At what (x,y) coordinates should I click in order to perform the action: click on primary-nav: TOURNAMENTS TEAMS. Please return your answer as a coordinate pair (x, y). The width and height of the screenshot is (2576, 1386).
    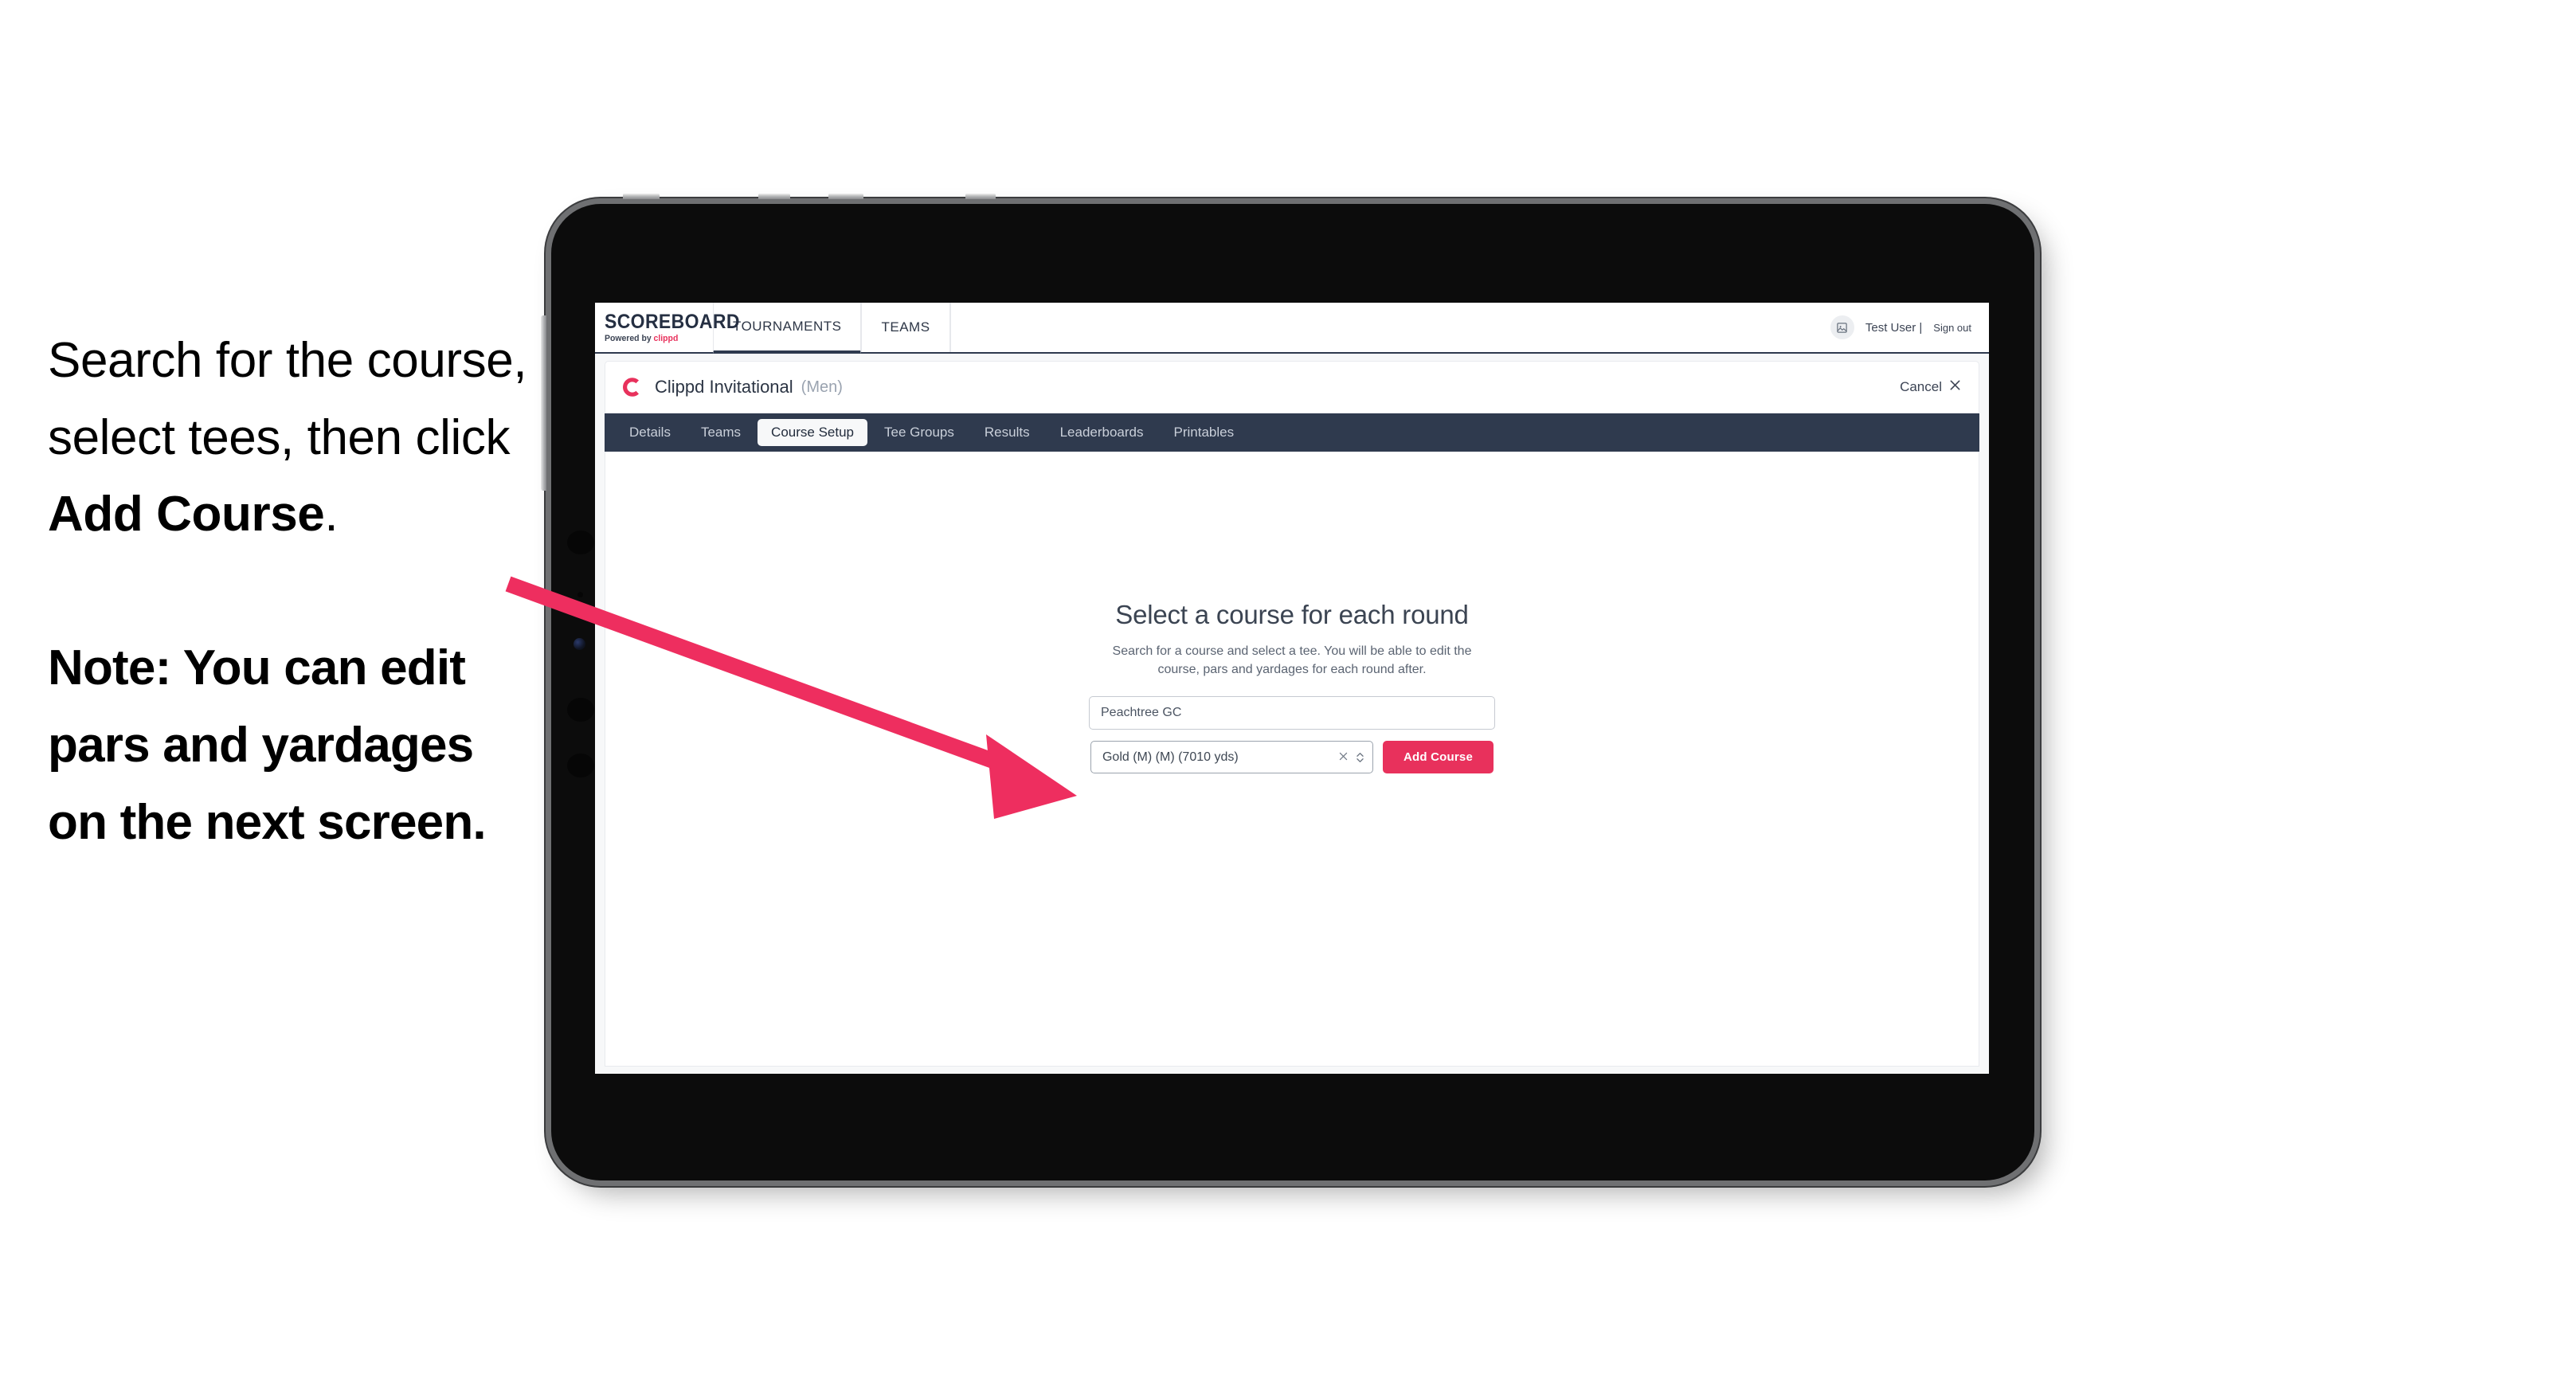
    Looking at the image, I should click on (831, 328).